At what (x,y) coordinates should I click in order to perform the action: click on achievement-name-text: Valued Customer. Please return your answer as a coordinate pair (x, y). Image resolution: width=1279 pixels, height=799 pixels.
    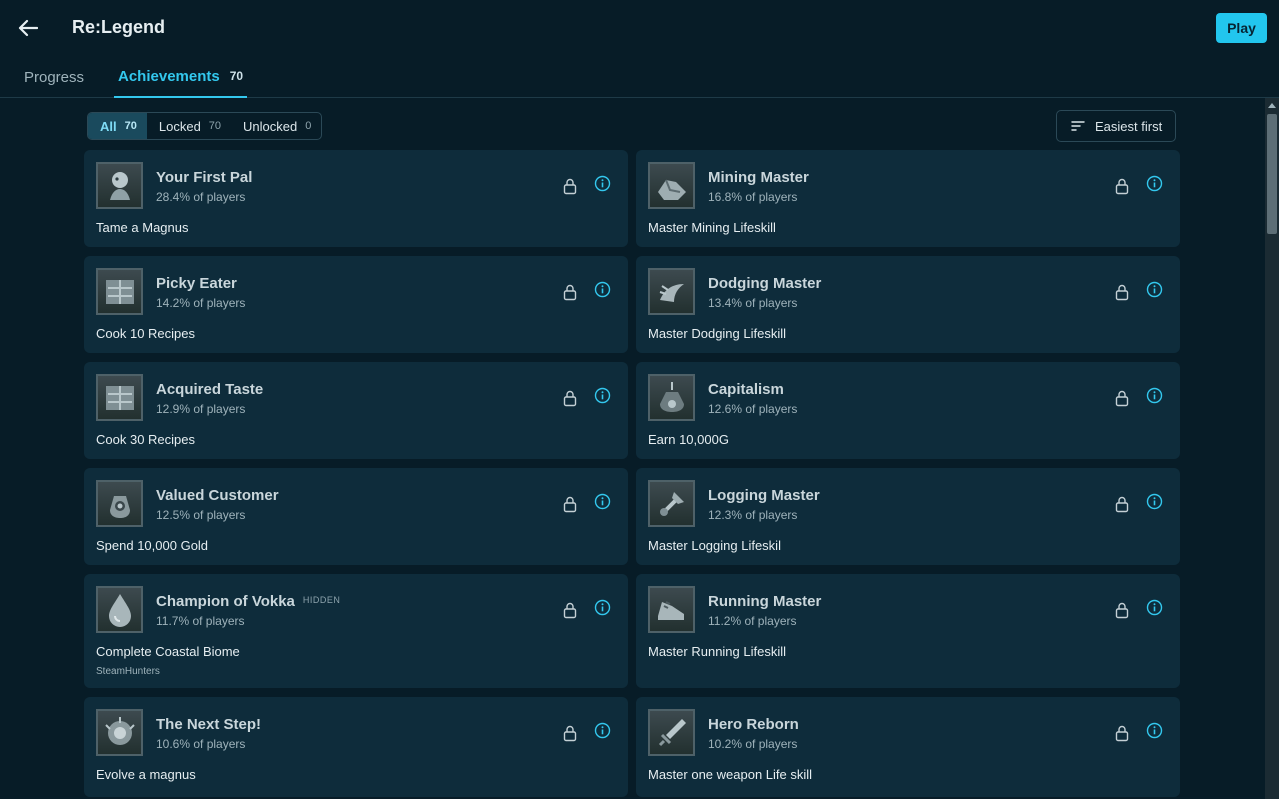
    Looking at the image, I should click on (217, 495).